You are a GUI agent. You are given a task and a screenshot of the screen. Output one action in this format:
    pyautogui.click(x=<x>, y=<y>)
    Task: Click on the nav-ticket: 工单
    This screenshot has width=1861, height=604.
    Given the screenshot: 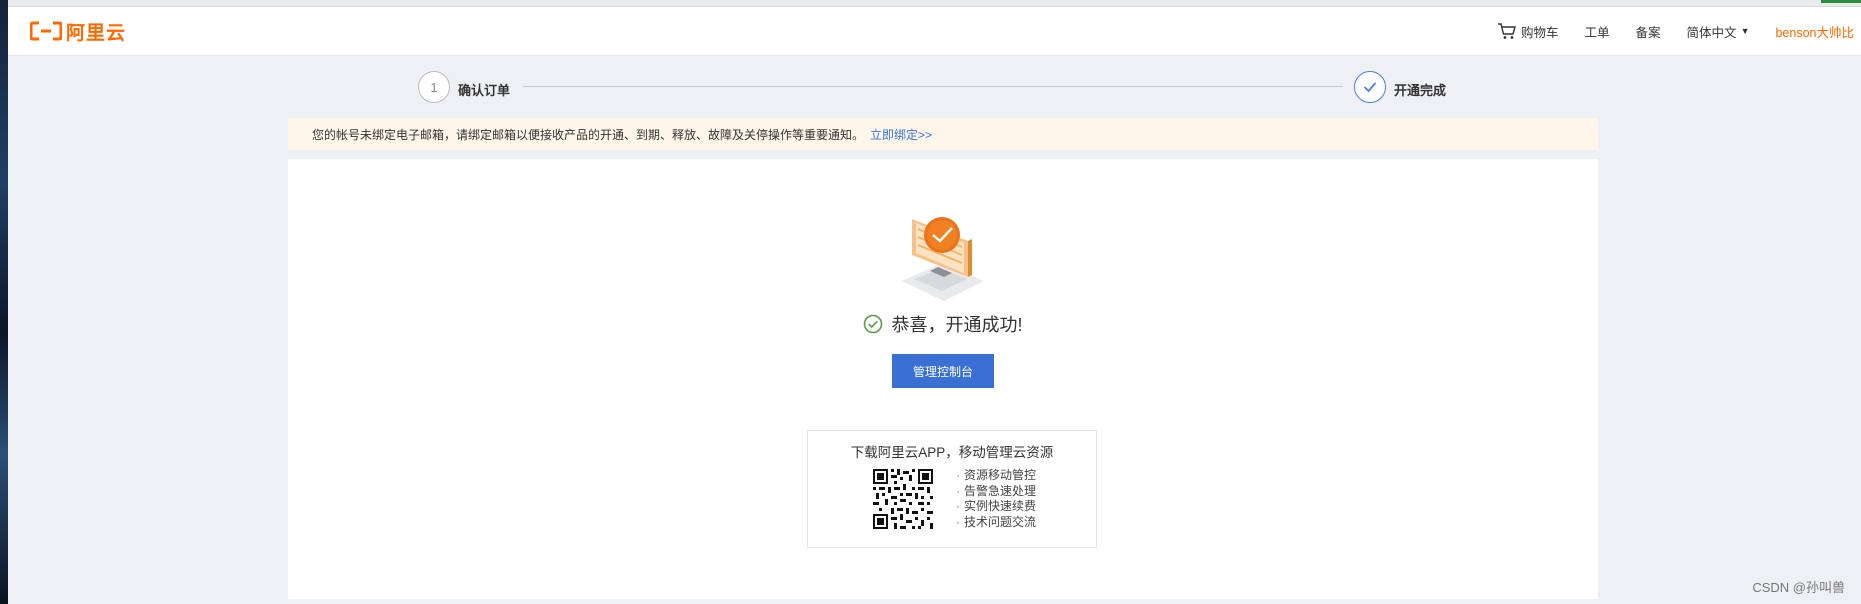 What is the action you would take?
    pyautogui.click(x=1597, y=31)
    